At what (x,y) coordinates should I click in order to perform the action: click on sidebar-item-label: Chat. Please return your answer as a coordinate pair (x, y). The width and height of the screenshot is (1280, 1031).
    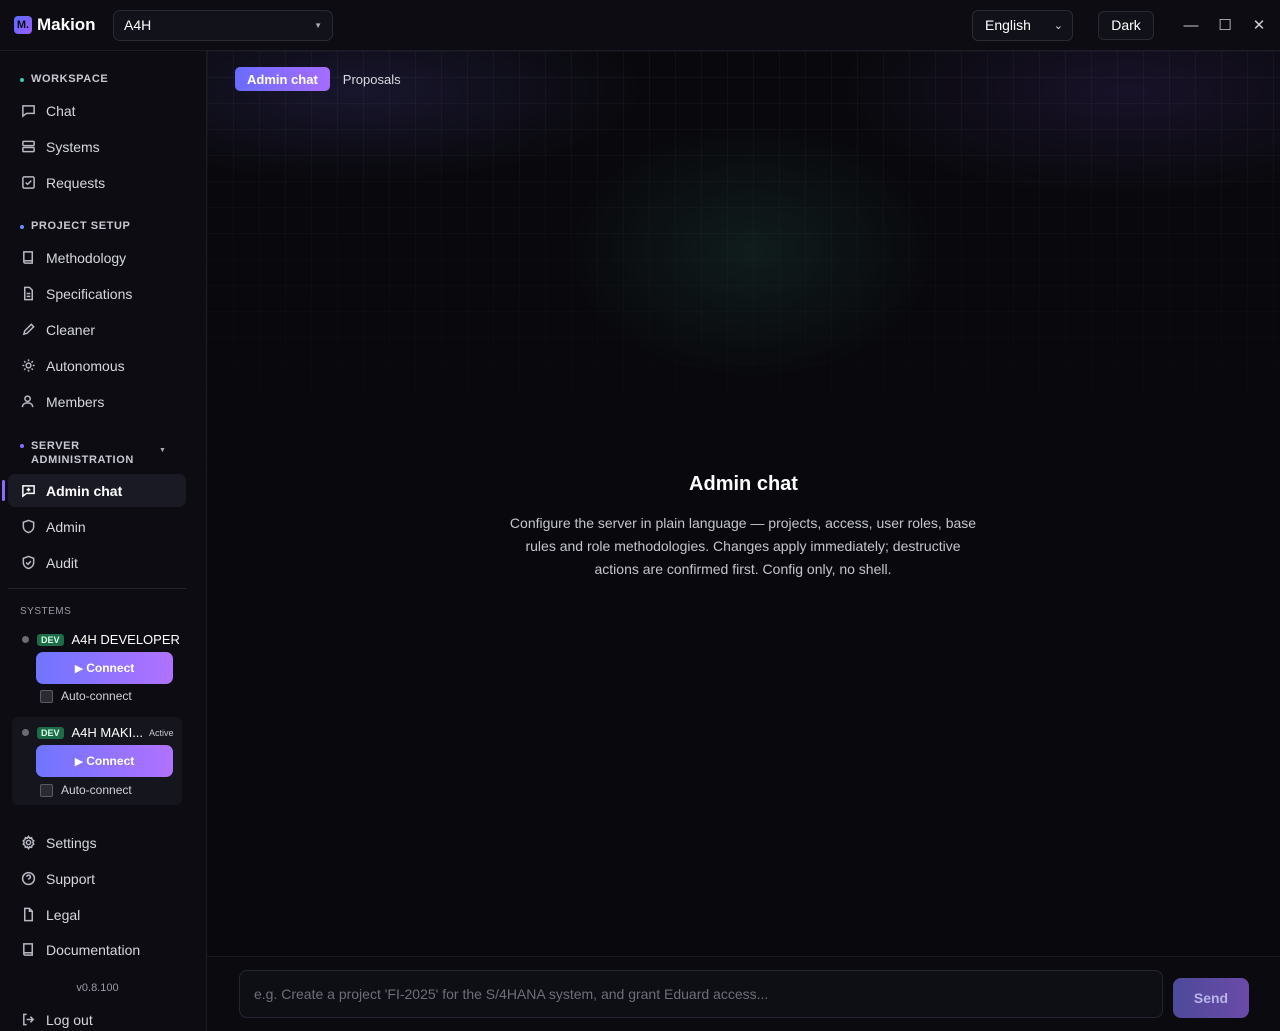
    Looking at the image, I should click on (61, 110).